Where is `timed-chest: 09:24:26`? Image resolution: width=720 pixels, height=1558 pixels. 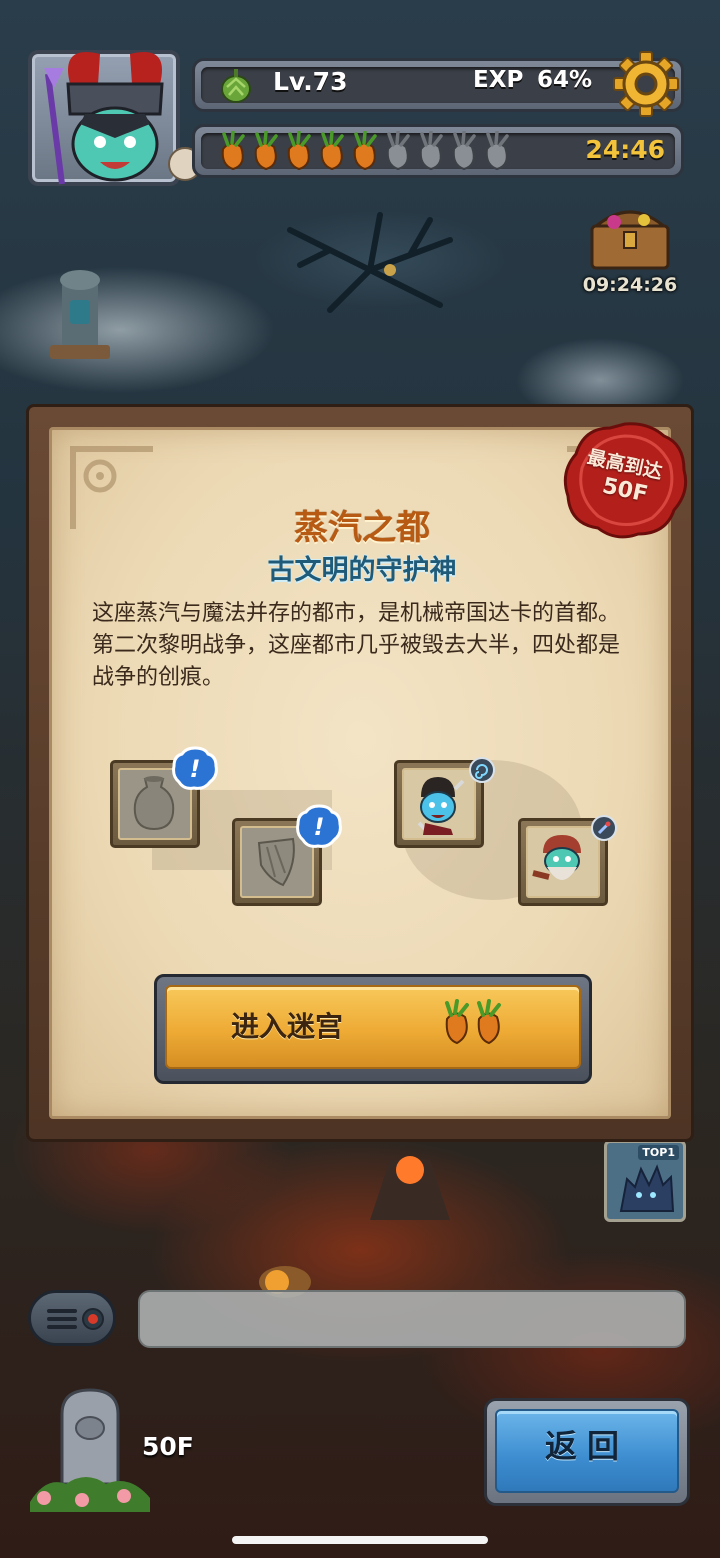
timed-chest: 09:24:26 is located at coordinates (630, 247).